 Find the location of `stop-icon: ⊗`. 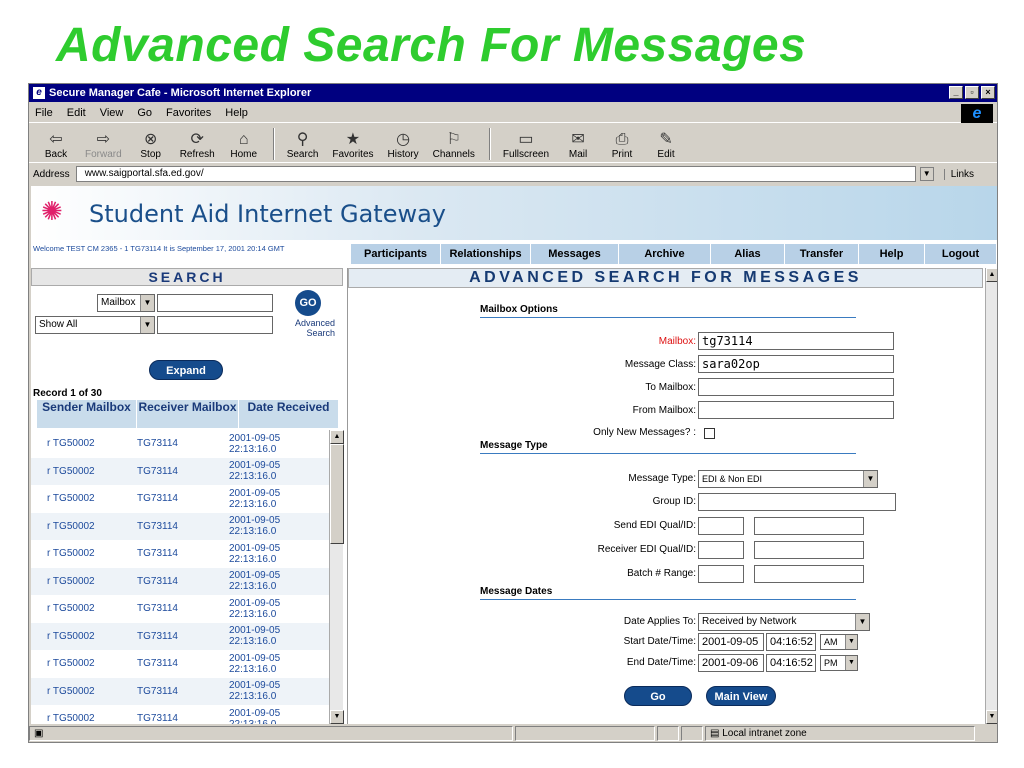

stop-icon: ⊗ is located at coordinates (150, 139).